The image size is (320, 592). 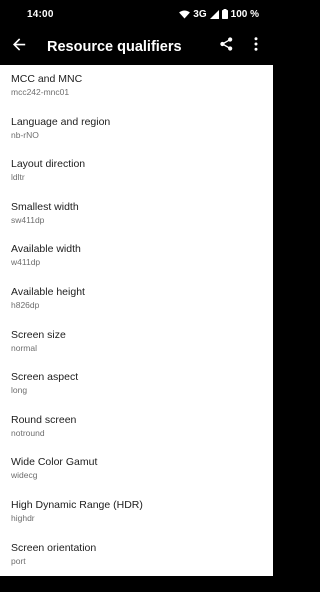 I want to click on more-vert-icon, so click(x=256, y=46).